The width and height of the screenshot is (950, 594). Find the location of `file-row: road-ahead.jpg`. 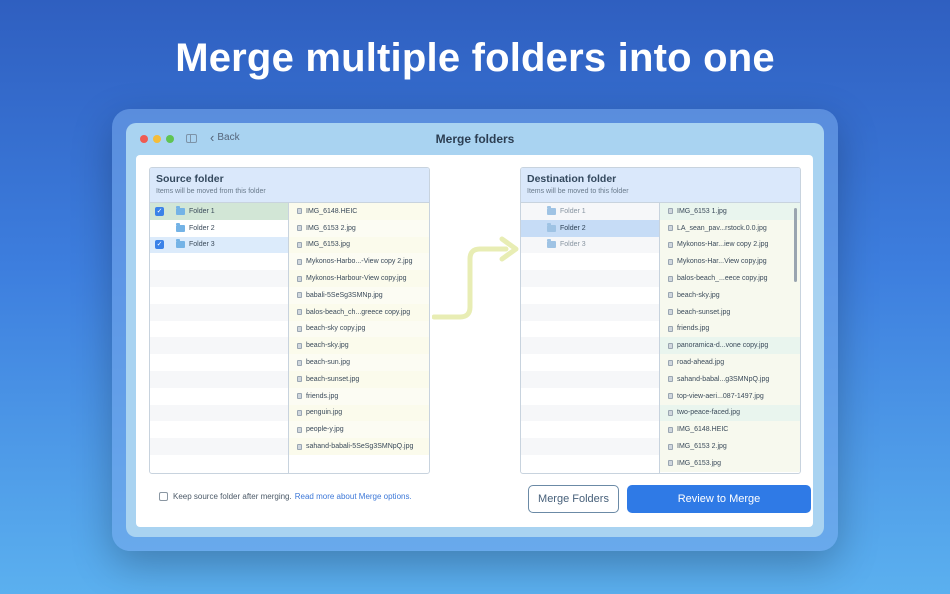

file-row: road-ahead.jpg is located at coordinates (730, 362).